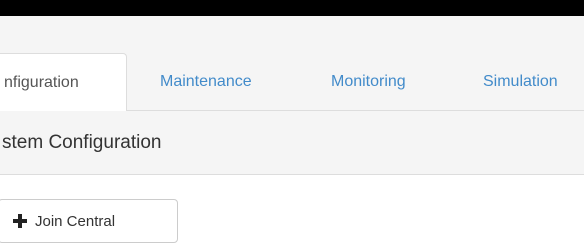 Image resolution: width=584 pixels, height=243 pixels. I want to click on tab-monitoring: Monitoring, so click(368, 82).